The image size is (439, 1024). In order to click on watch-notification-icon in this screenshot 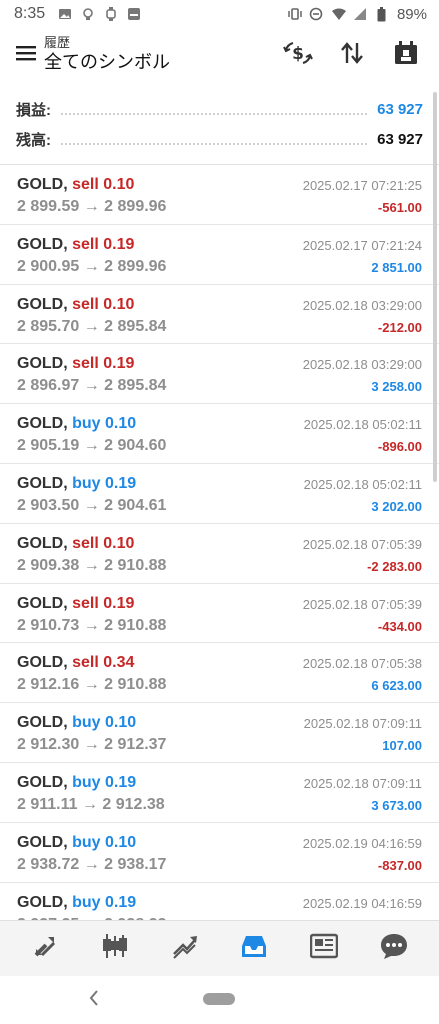, I will do `click(111, 14)`.